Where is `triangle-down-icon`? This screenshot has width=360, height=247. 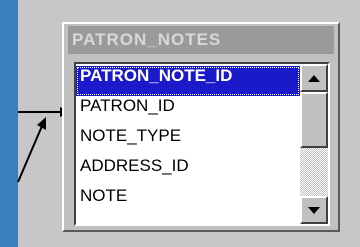
triangle-down-icon is located at coordinates (314, 210).